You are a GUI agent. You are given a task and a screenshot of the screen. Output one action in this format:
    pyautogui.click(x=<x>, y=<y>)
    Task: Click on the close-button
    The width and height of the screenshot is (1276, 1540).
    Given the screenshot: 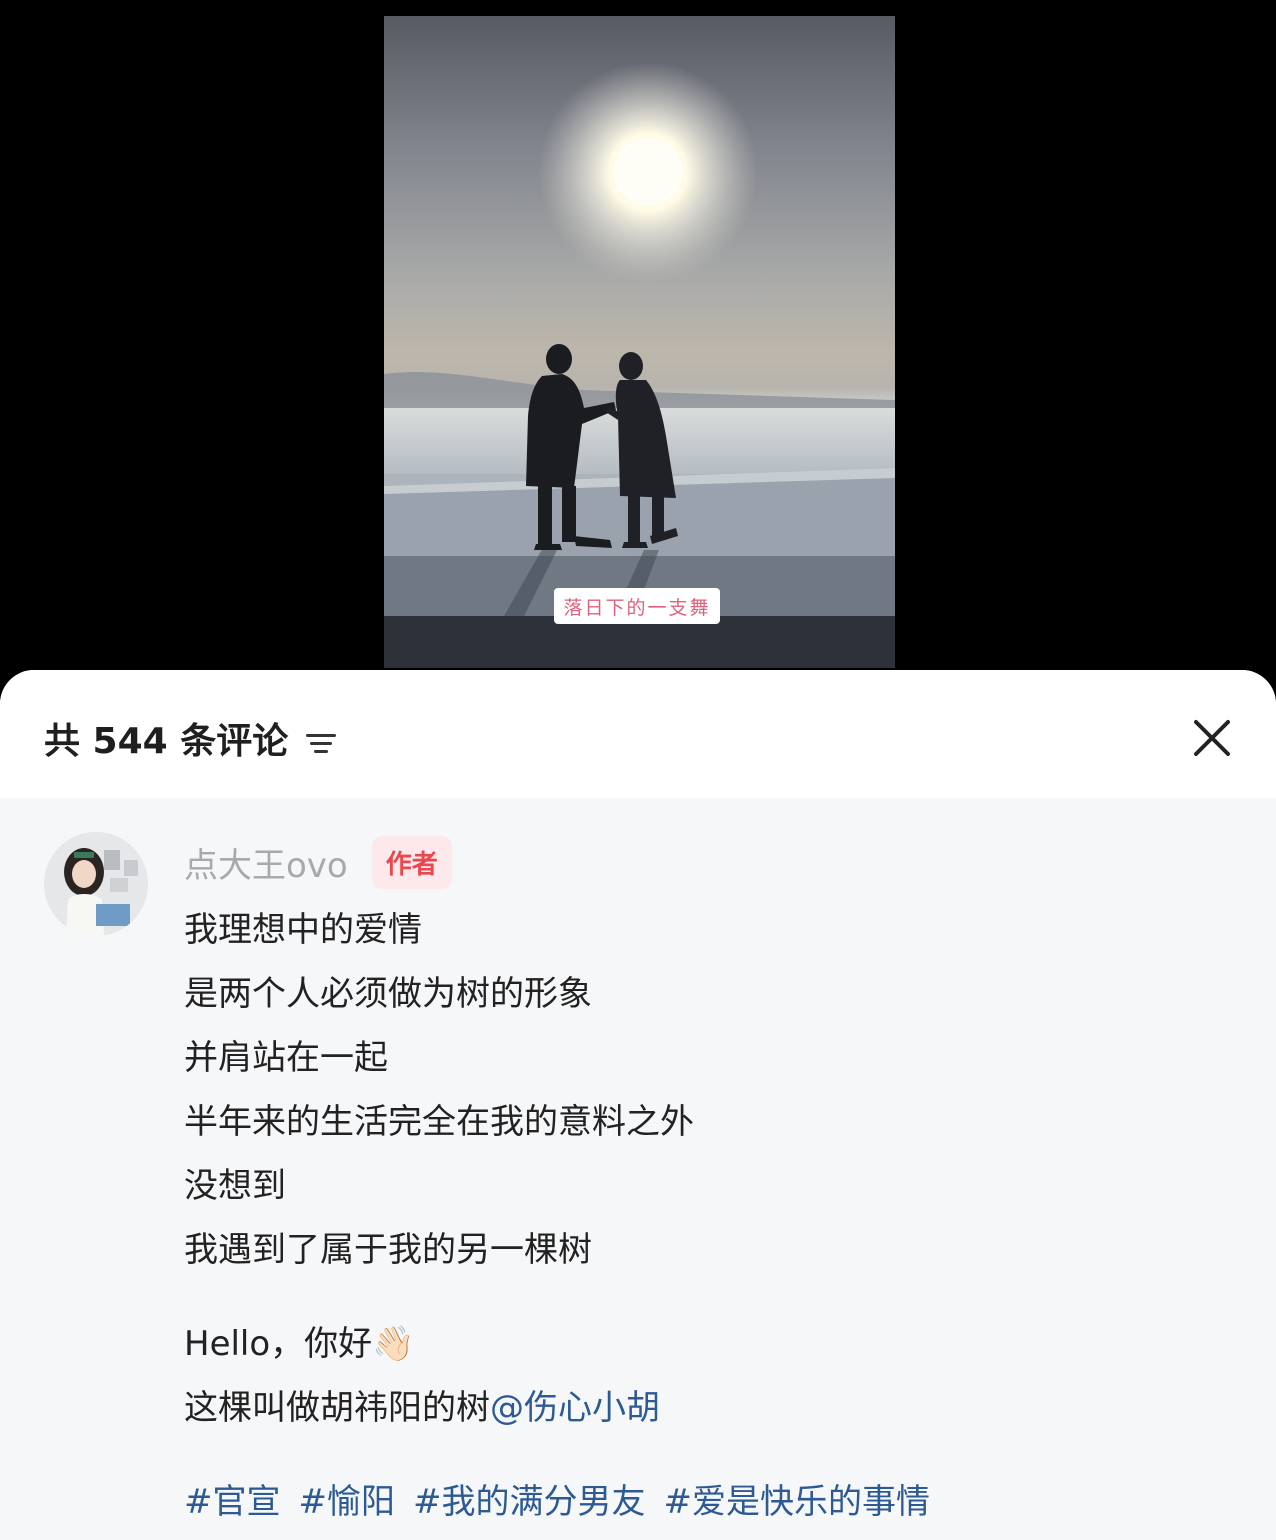 What is the action you would take?
    pyautogui.click(x=1212, y=738)
    